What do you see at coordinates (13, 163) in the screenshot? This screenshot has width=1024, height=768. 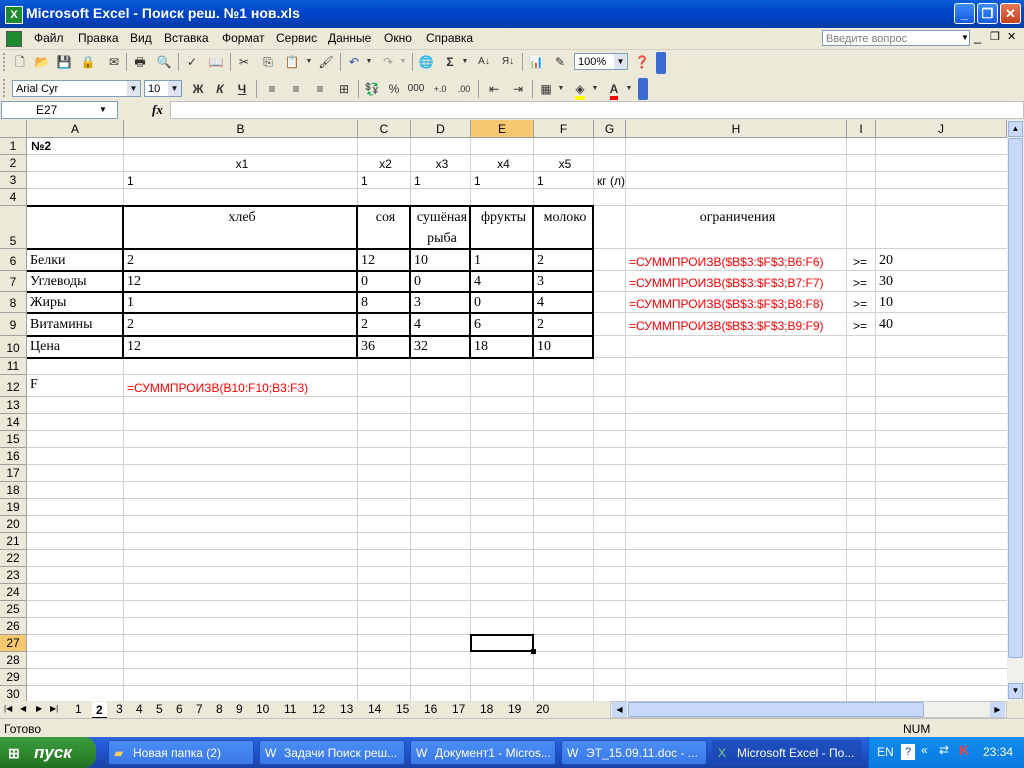 I see `row-header-2: 2` at bounding box center [13, 163].